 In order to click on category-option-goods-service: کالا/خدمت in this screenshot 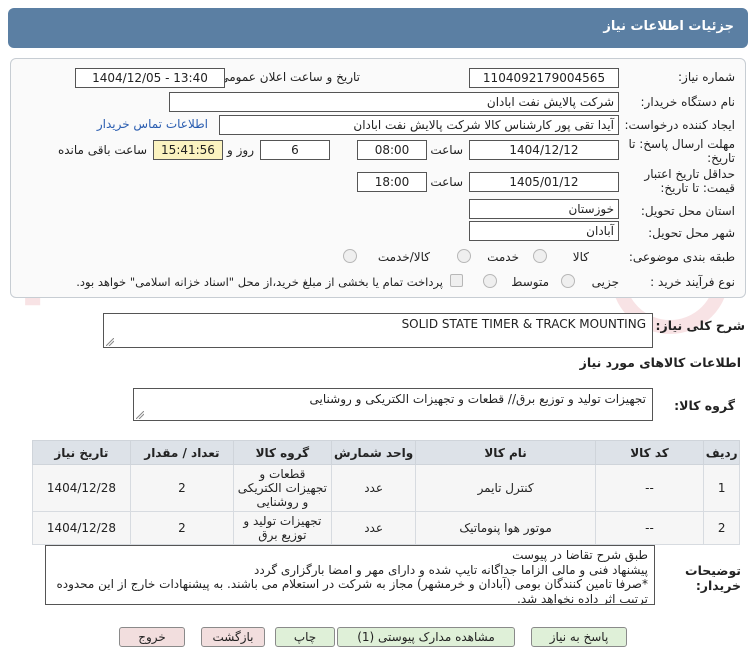, I will do `click(403, 257)`.